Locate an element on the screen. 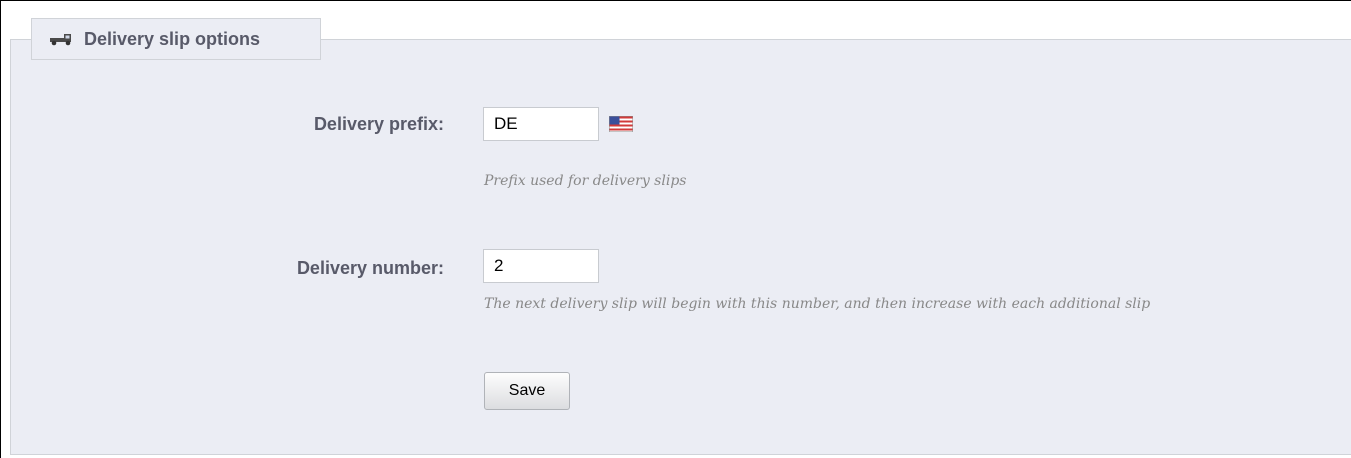  delivery-prefix-label: Delivery prefix: is located at coordinates (378, 124).